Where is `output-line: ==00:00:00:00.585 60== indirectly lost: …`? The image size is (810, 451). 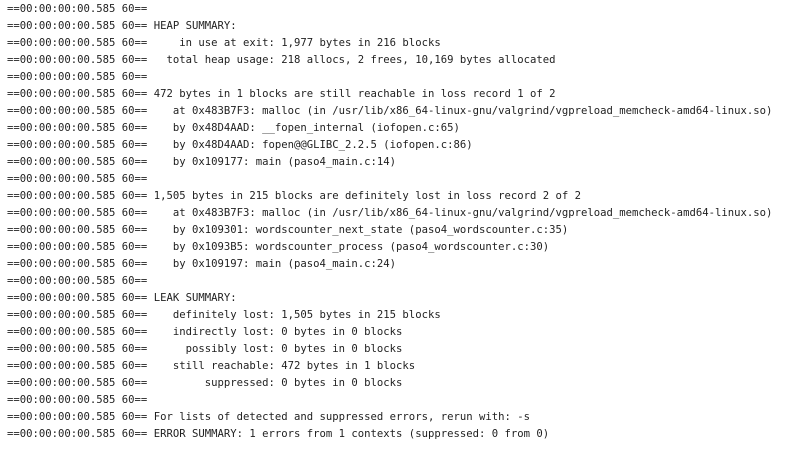
output-line: ==00:00:00:00.585 60== indirectly lost: … is located at coordinates (205, 332).